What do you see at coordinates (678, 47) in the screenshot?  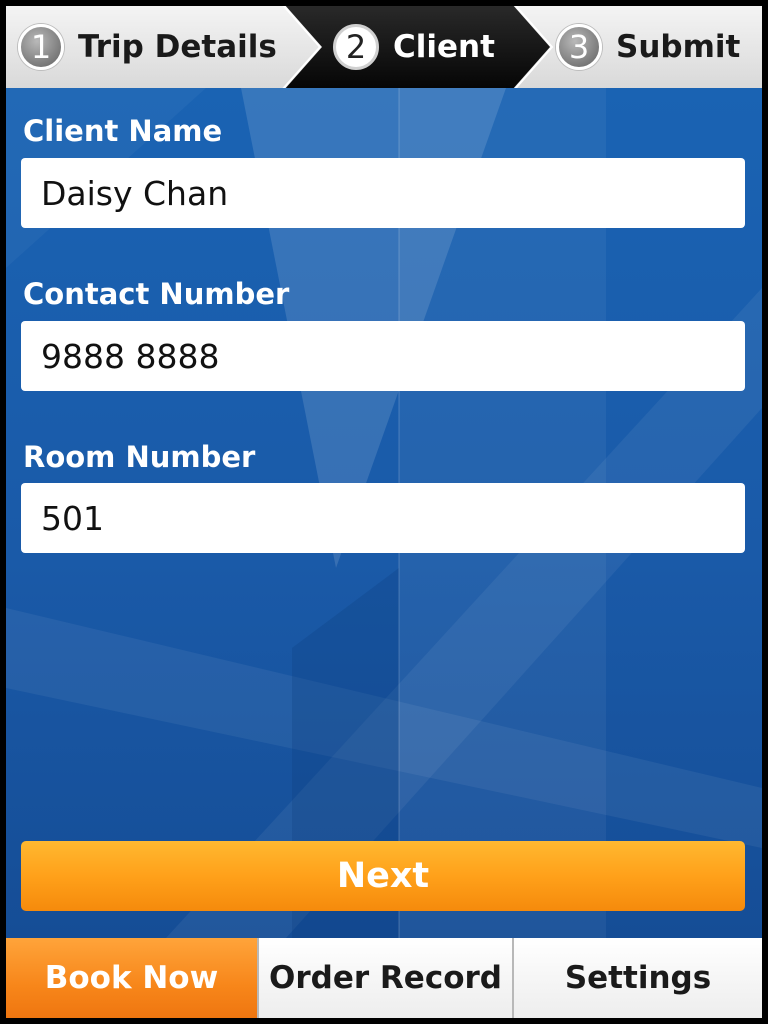 I see `step-3-label: Submit` at bounding box center [678, 47].